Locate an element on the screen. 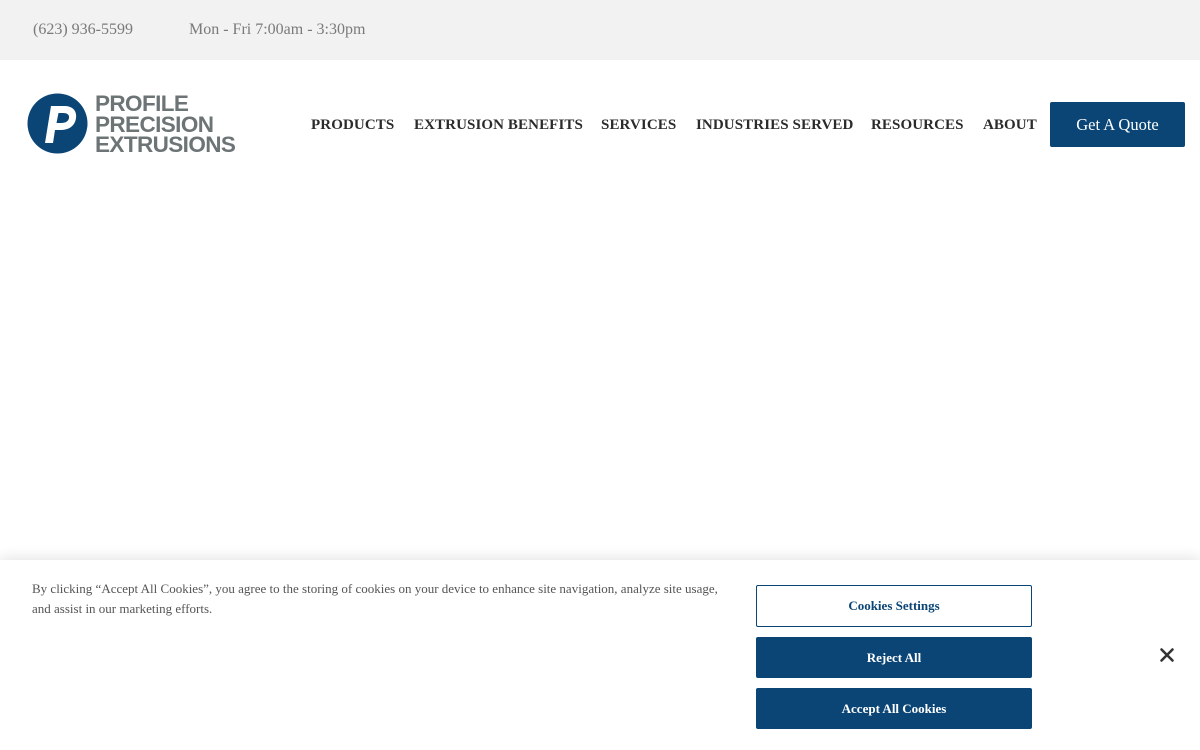  site-logo: PROFILE PRECISION EXTRUSIONS is located at coordinates (139, 125).